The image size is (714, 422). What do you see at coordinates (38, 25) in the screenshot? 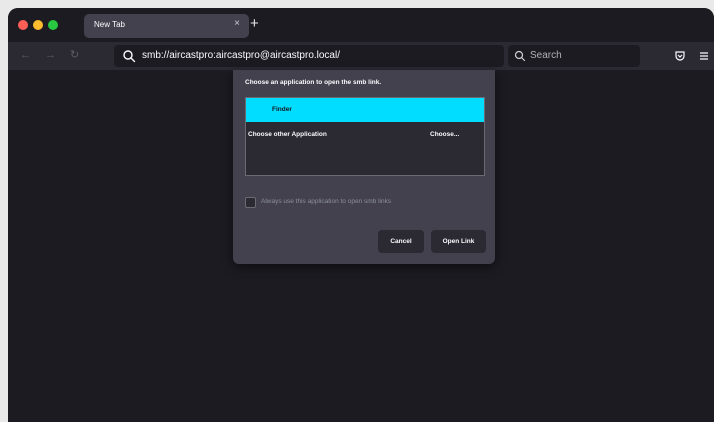
I see `minimize-window-button` at bounding box center [38, 25].